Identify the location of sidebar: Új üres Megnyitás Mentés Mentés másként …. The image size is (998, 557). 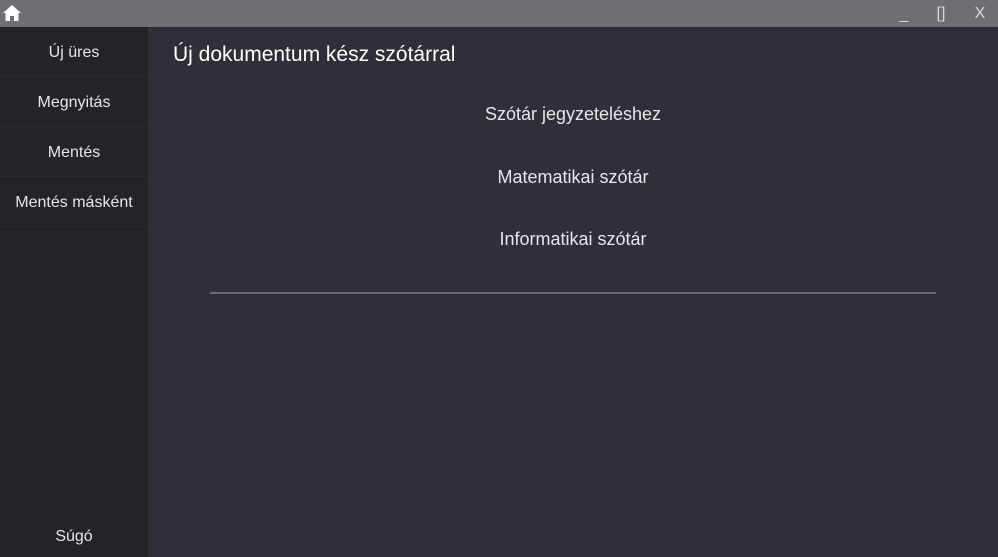
(74, 292).